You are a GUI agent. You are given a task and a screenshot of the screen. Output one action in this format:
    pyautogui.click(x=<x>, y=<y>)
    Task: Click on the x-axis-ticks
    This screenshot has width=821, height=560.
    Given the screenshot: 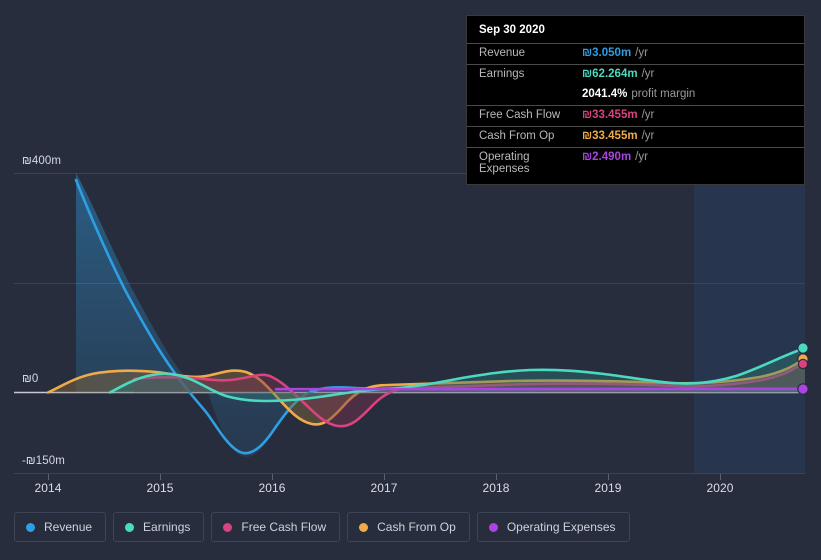 What is the action you would take?
    pyautogui.click(x=384, y=477)
    